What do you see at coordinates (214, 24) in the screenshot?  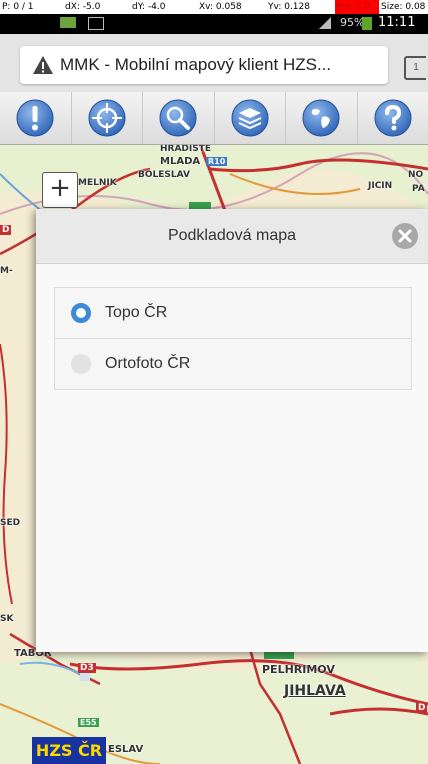 I see `status-bar: 95% 11:11` at bounding box center [214, 24].